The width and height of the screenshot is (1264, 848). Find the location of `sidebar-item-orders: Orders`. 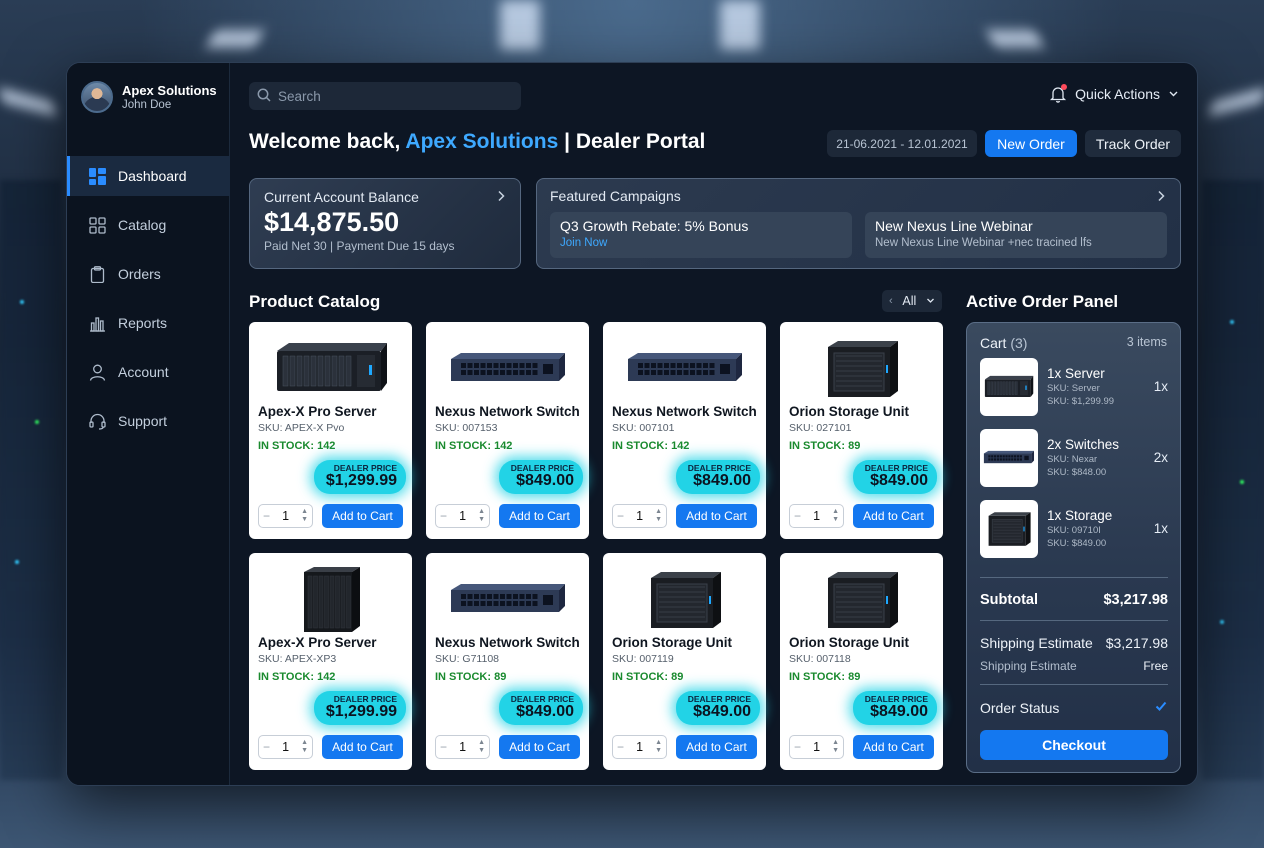

sidebar-item-orders: Orders is located at coordinates (148, 274).